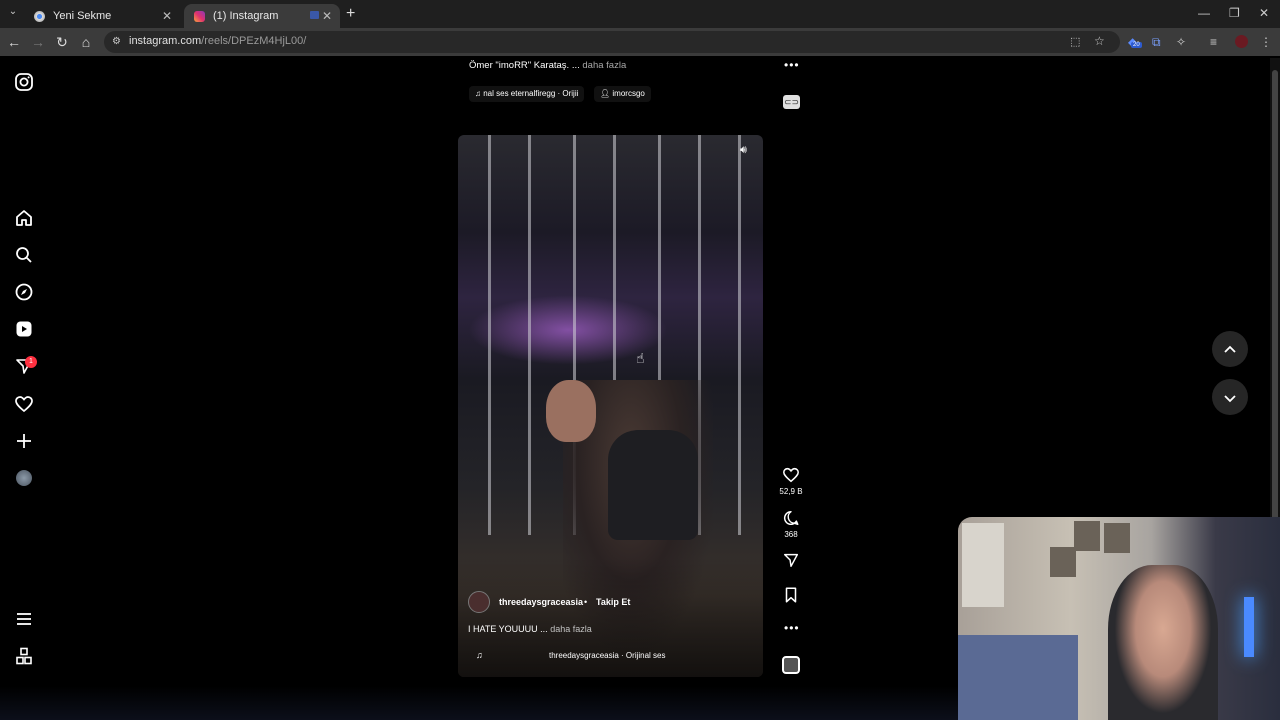 The height and width of the screenshot is (720, 1280). I want to click on home-icon, so click(24, 218).